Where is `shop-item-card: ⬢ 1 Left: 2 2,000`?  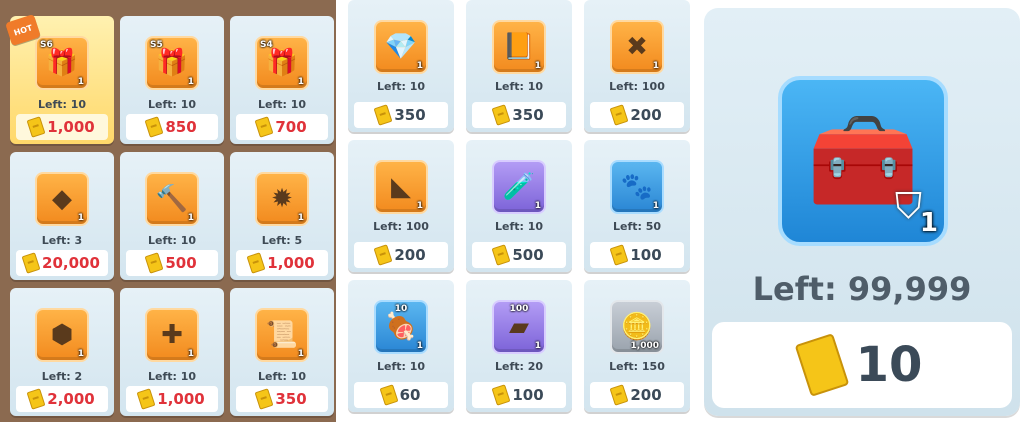 shop-item-card: ⬢ 1 Left: 2 2,000 is located at coordinates (62, 352).